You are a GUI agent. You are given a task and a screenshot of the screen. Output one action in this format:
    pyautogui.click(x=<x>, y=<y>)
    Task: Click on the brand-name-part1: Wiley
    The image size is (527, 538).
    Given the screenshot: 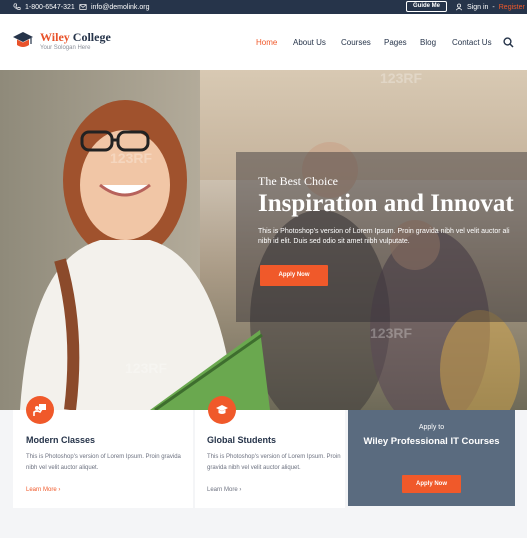 What is the action you would take?
    pyautogui.click(x=55, y=37)
    